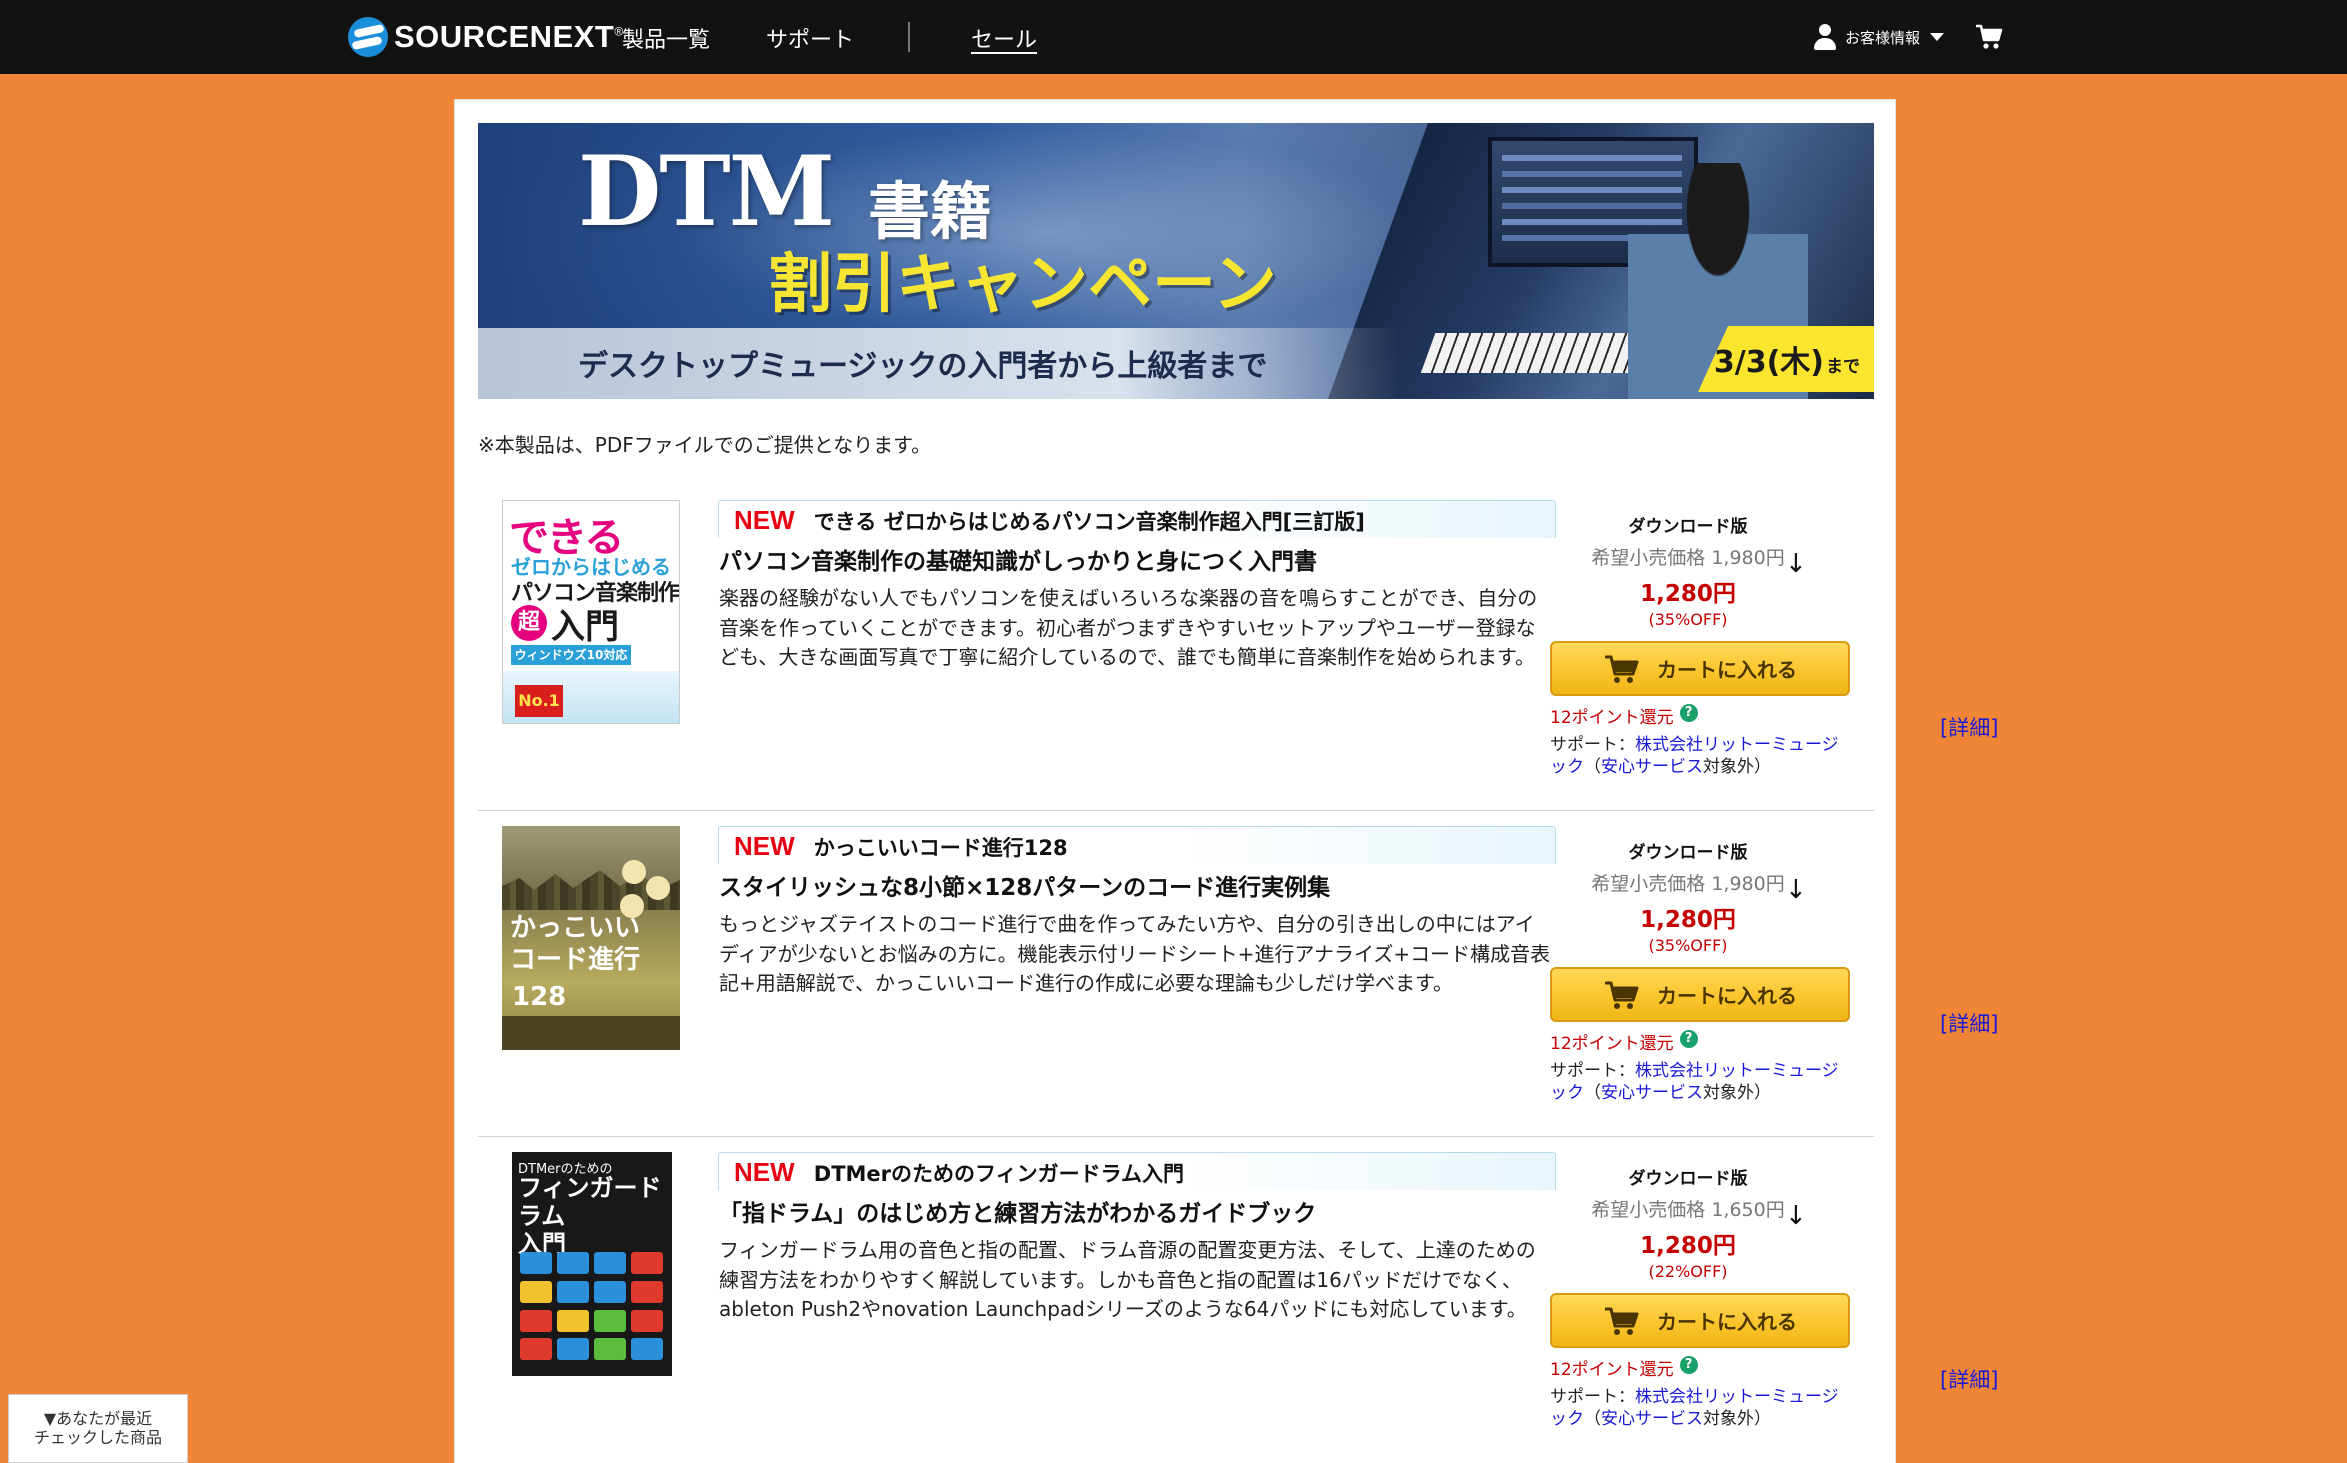 The image size is (2347, 1463). Describe the element at coordinates (1688, 1271) in the screenshot. I see `discount-rate: (22%OFF)` at that location.